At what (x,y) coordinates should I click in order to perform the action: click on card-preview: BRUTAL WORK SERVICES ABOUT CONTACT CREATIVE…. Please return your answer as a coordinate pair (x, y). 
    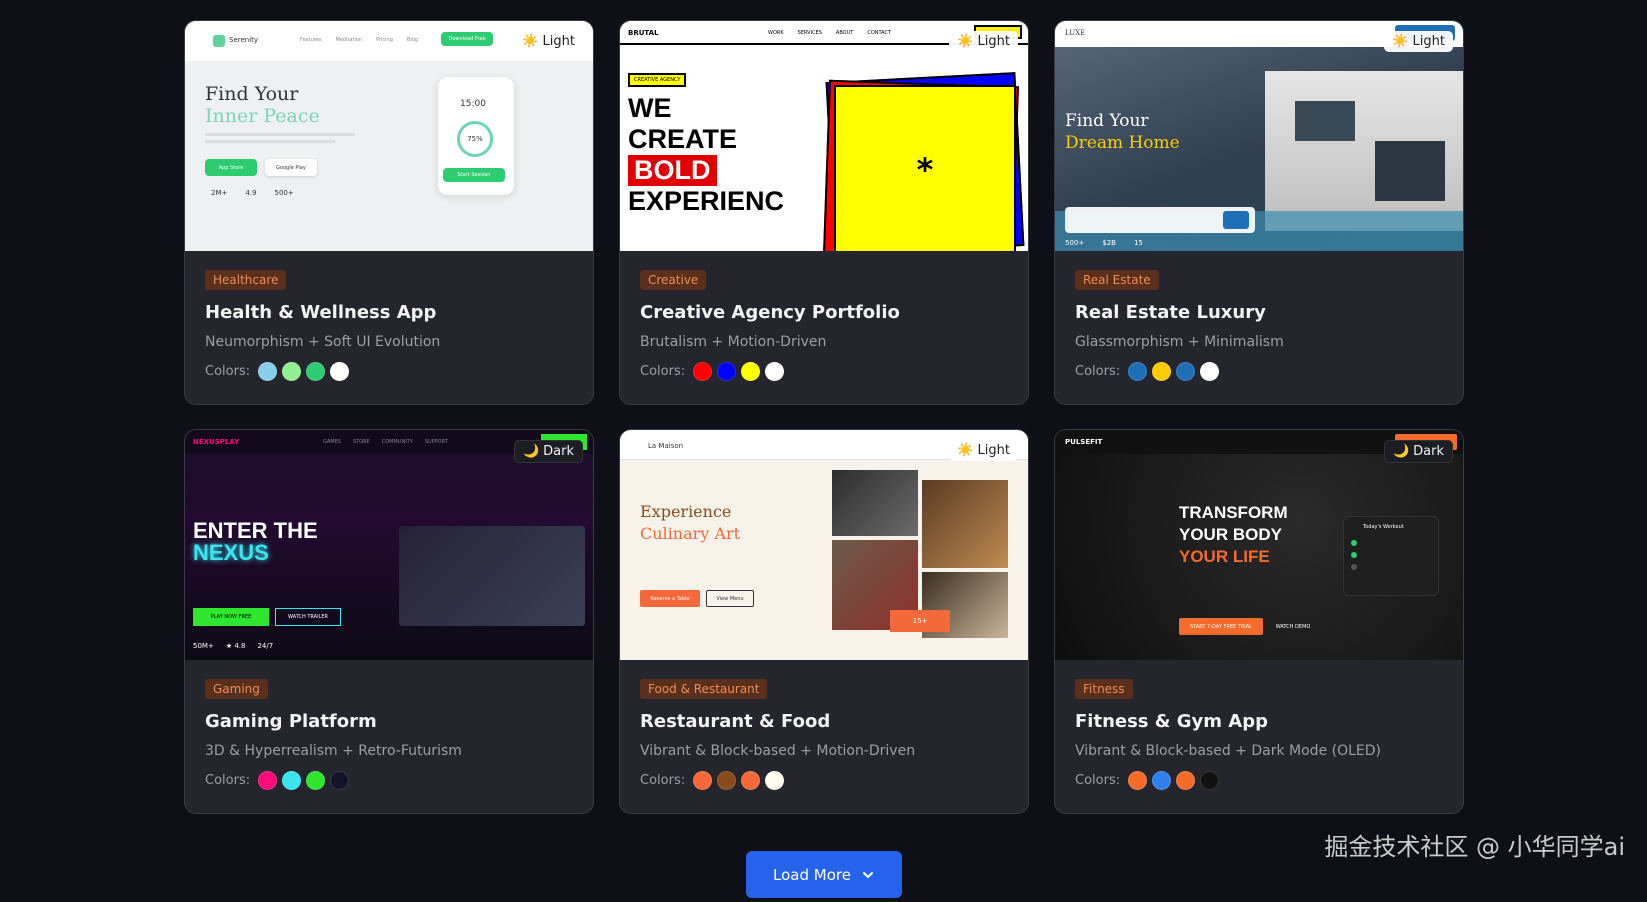
    Looking at the image, I should click on (824, 136).